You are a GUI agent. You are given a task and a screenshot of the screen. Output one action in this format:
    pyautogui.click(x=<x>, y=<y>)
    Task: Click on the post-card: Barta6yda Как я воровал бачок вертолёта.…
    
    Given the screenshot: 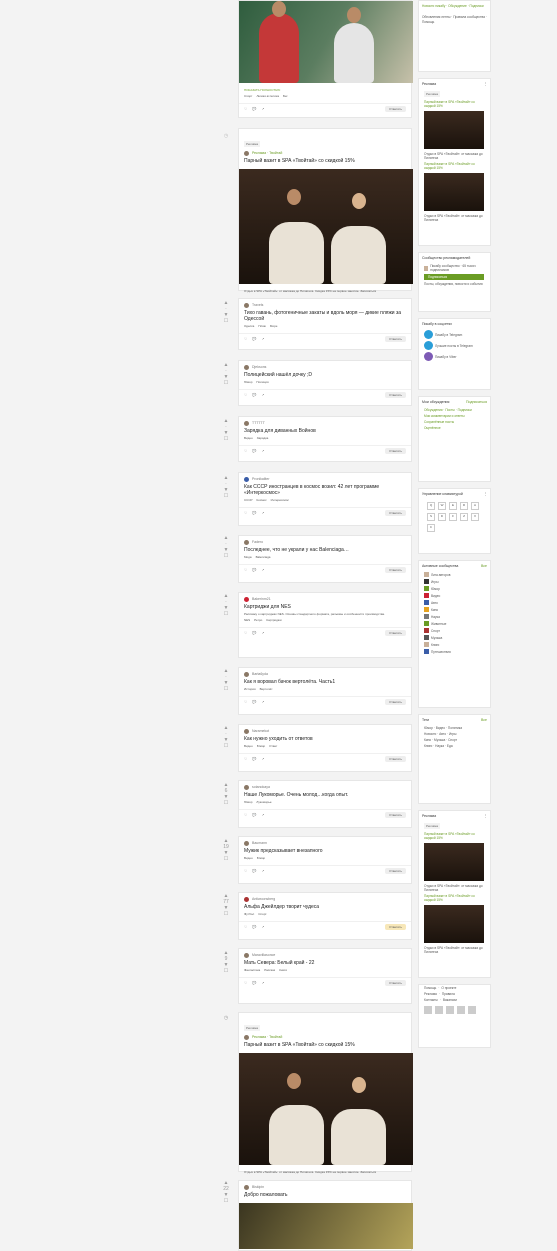 What is the action you would take?
    pyautogui.click(x=325, y=691)
    